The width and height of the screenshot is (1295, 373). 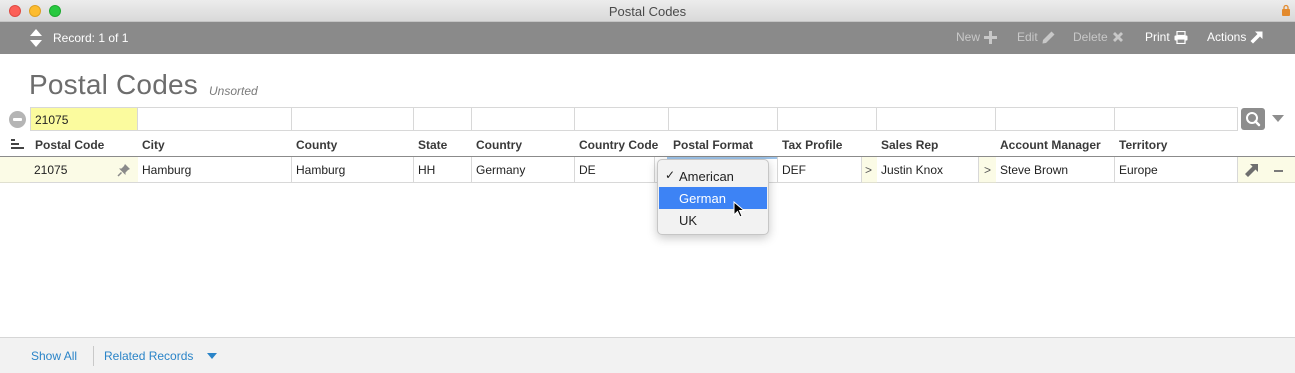 What do you see at coordinates (827, 119) in the screenshot?
I see `find-field-tax-profile` at bounding box center [827, 119].